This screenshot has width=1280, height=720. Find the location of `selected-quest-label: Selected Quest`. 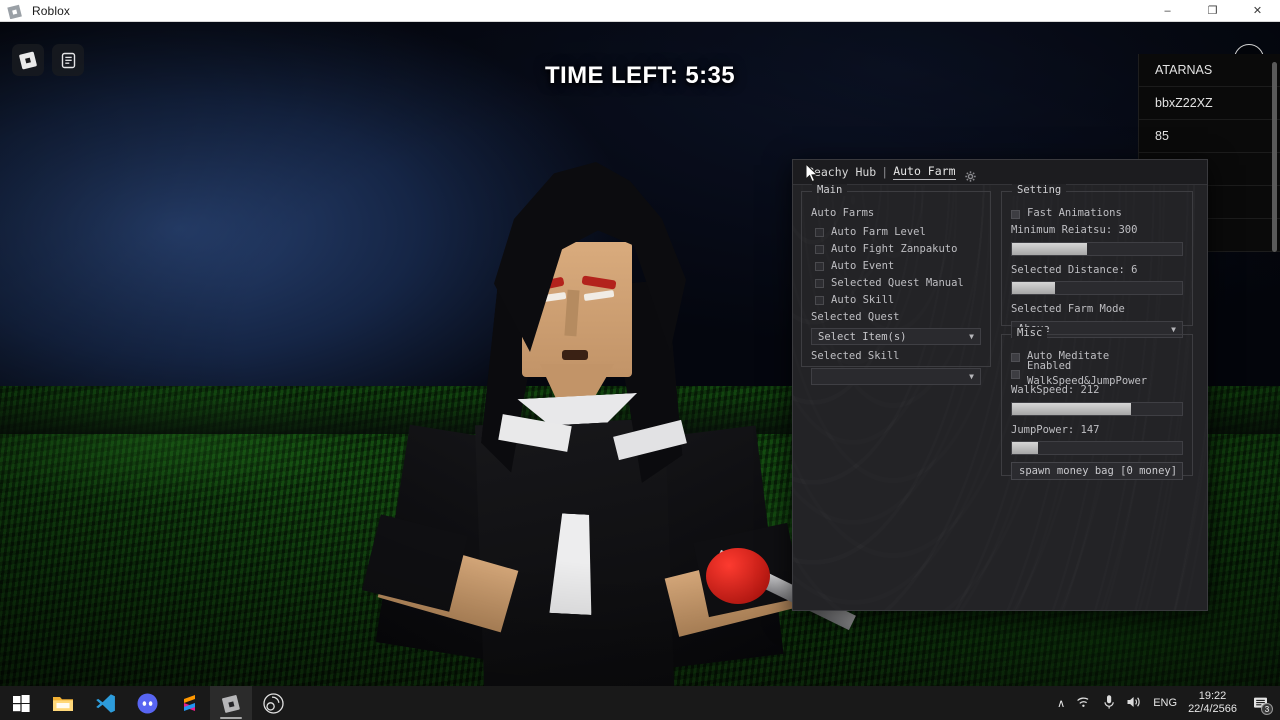

selected-quest-label: Selected Quest is located at coordinates (855, 316).